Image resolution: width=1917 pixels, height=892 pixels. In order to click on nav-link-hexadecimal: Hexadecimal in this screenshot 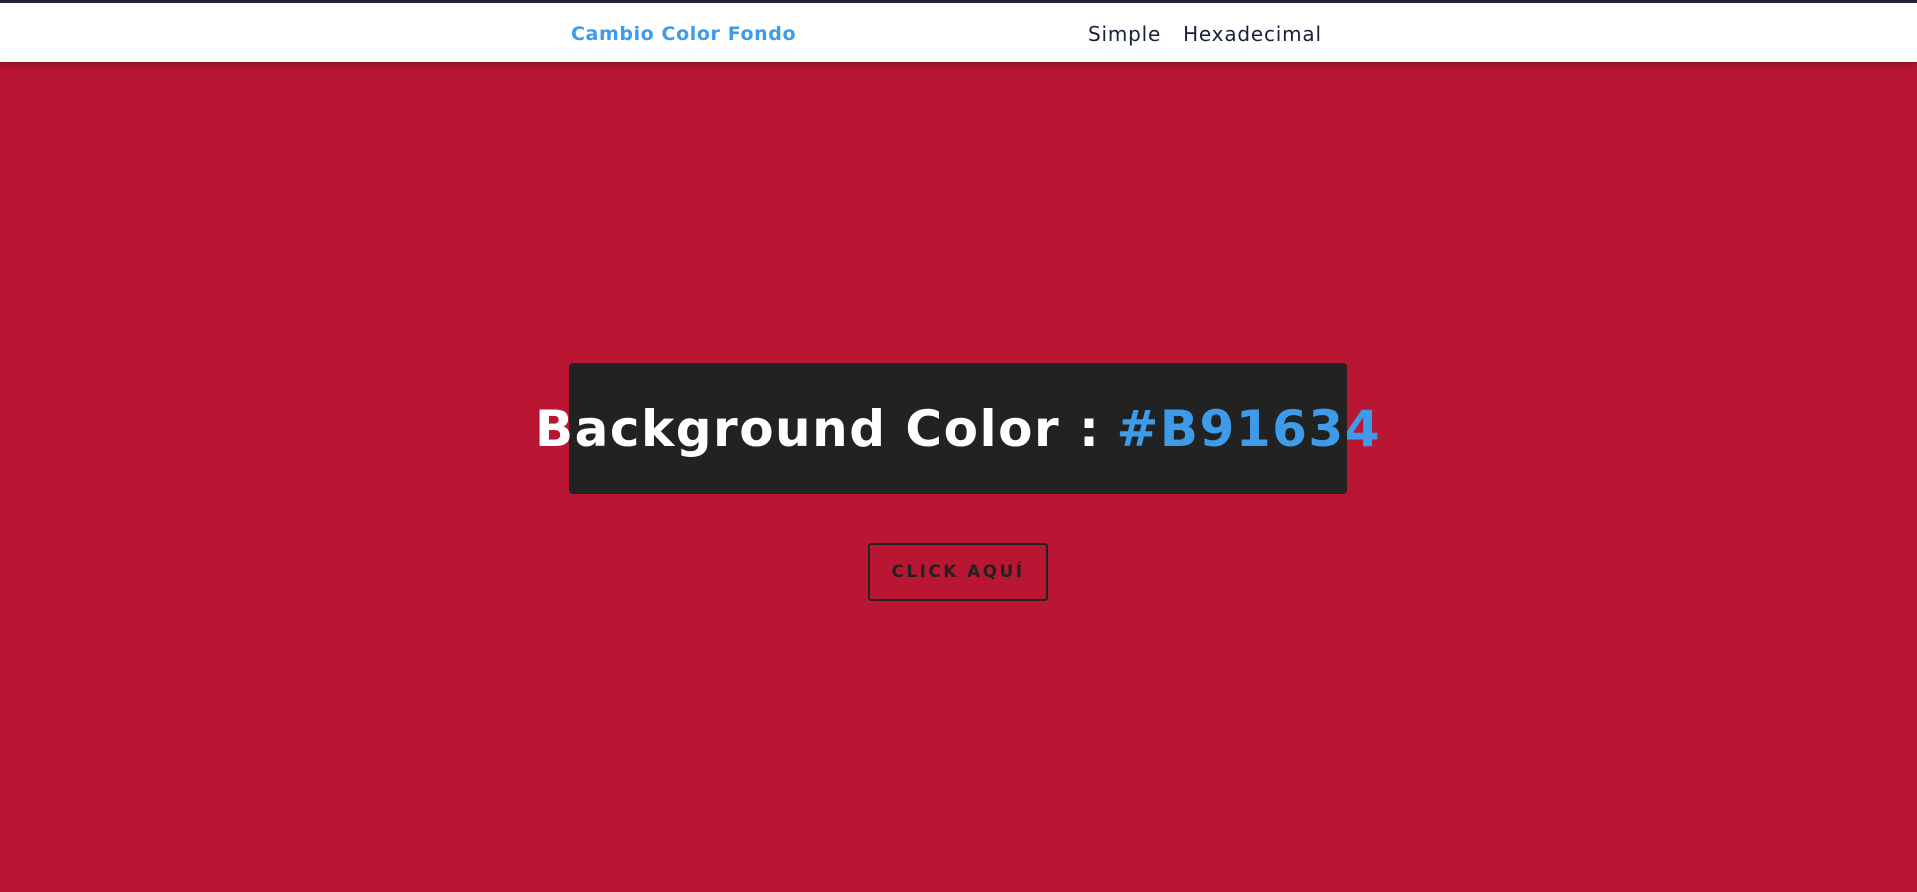, I will do `click(1252, 34)`.